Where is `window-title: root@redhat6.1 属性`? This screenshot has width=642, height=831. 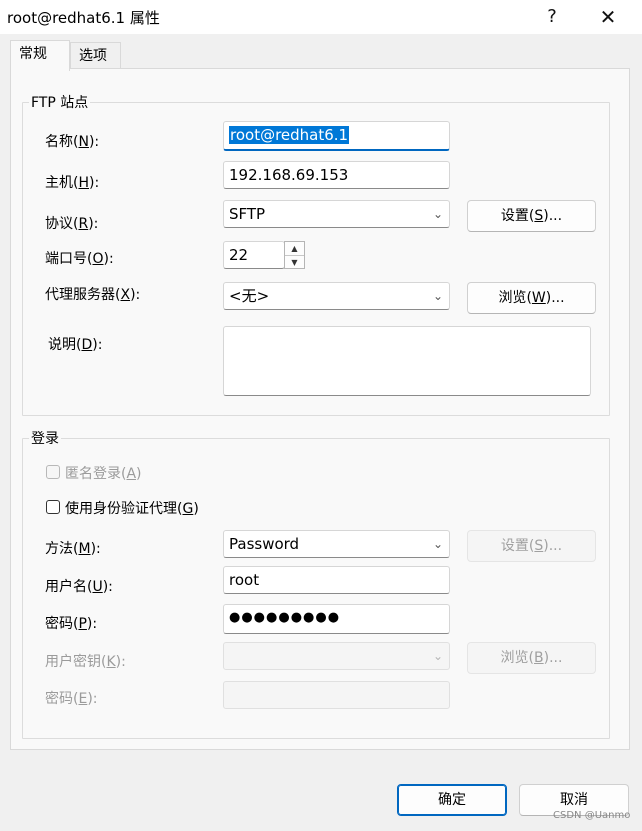 window-title: root@redhat6.1 属性 is located at coordinates (83, 18).